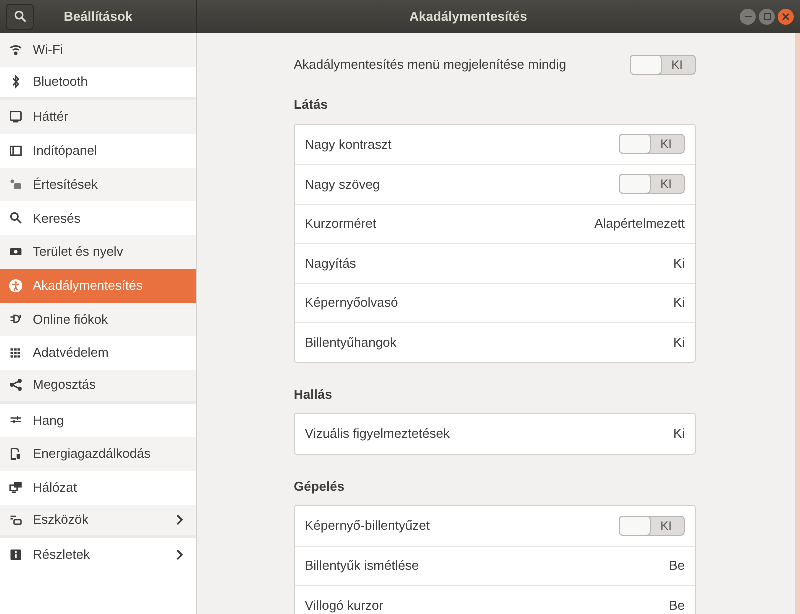 The width and height of the screenshot is (800, 614). Describe the element at coordinates (78, 252) in the screenshot. I see `sidebar-item-label: Terület és nyelv` at that location.